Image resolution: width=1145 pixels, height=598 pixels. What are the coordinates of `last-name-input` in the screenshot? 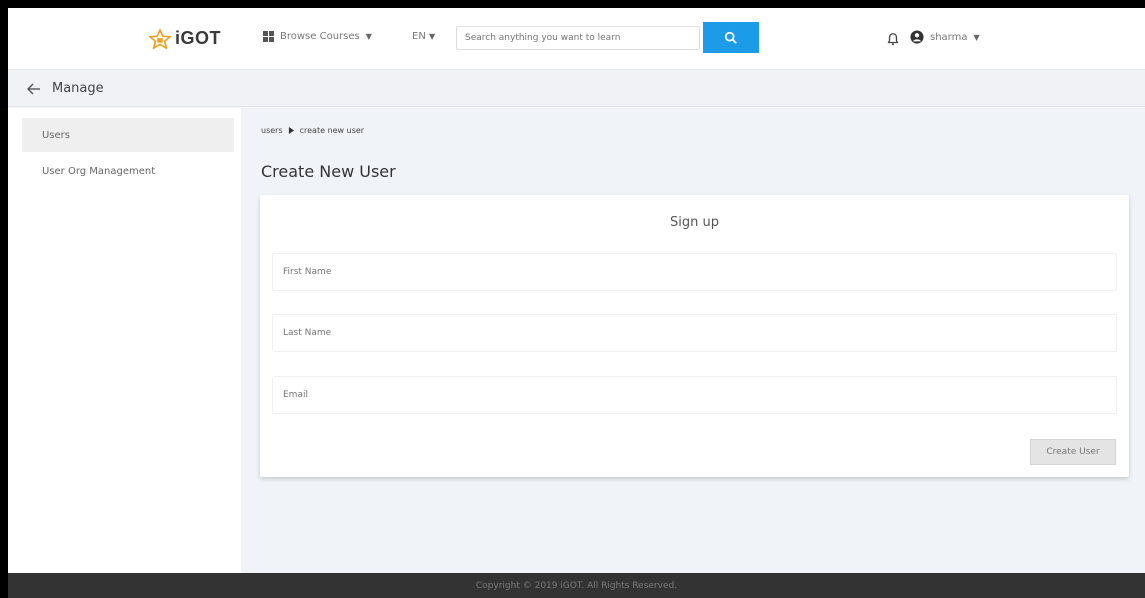 It's located at (694, 333).